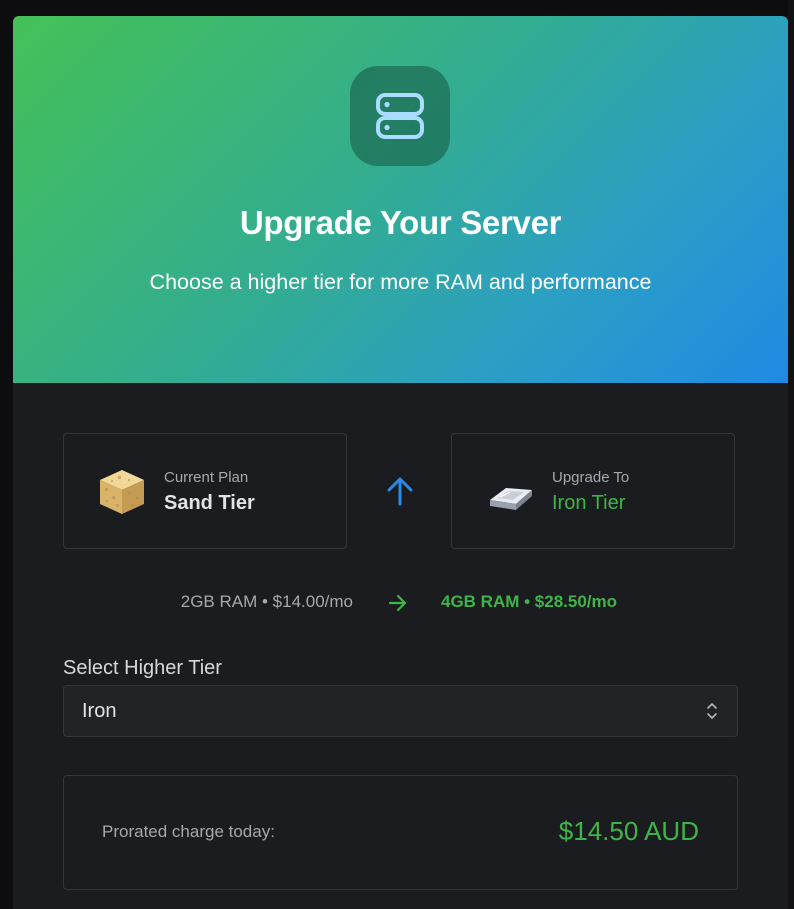 Image resolution: width=794 pixels, height=909 pixels. Describe the element at coordinates (400, 222) in the screenshot. I see `modal-title: Upgrade Your Server` at that location.